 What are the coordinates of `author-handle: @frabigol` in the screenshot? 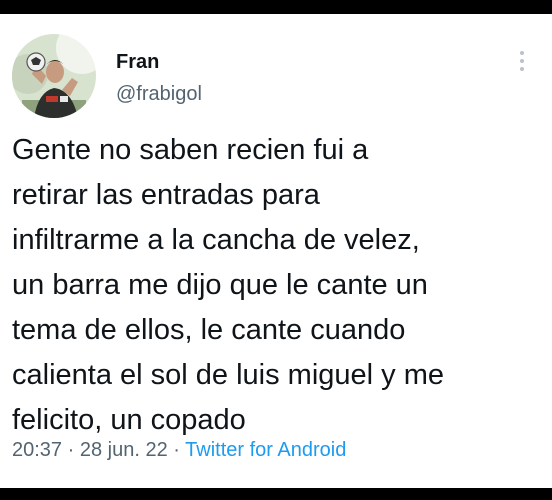 It's located at (159, 94).